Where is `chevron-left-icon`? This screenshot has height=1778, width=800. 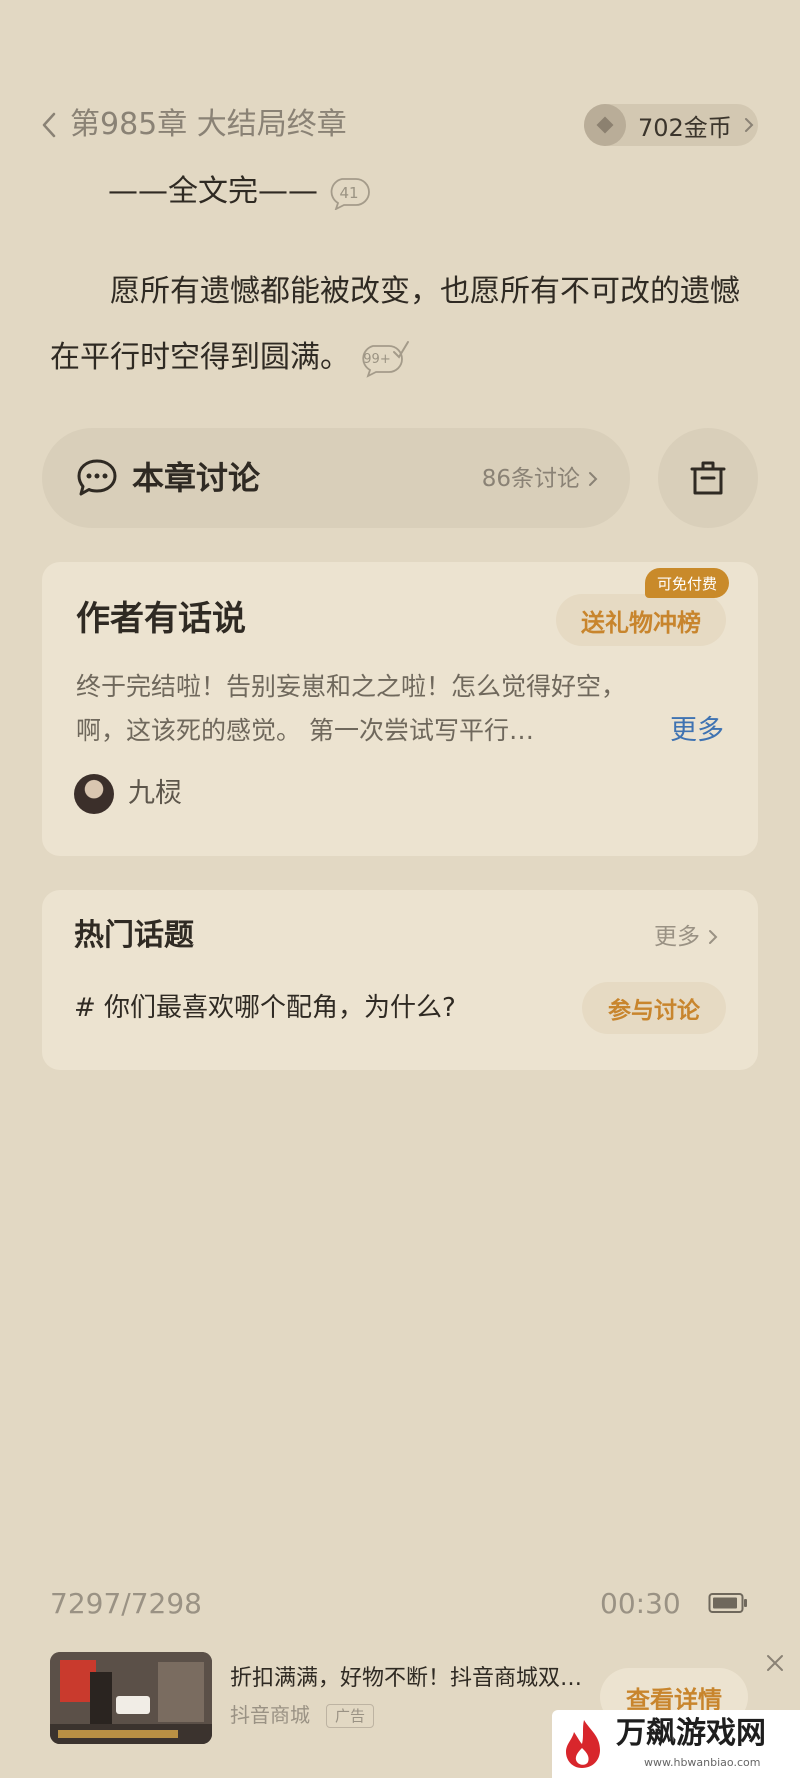 chevron-left-icon is located at coordinates (49, 125).